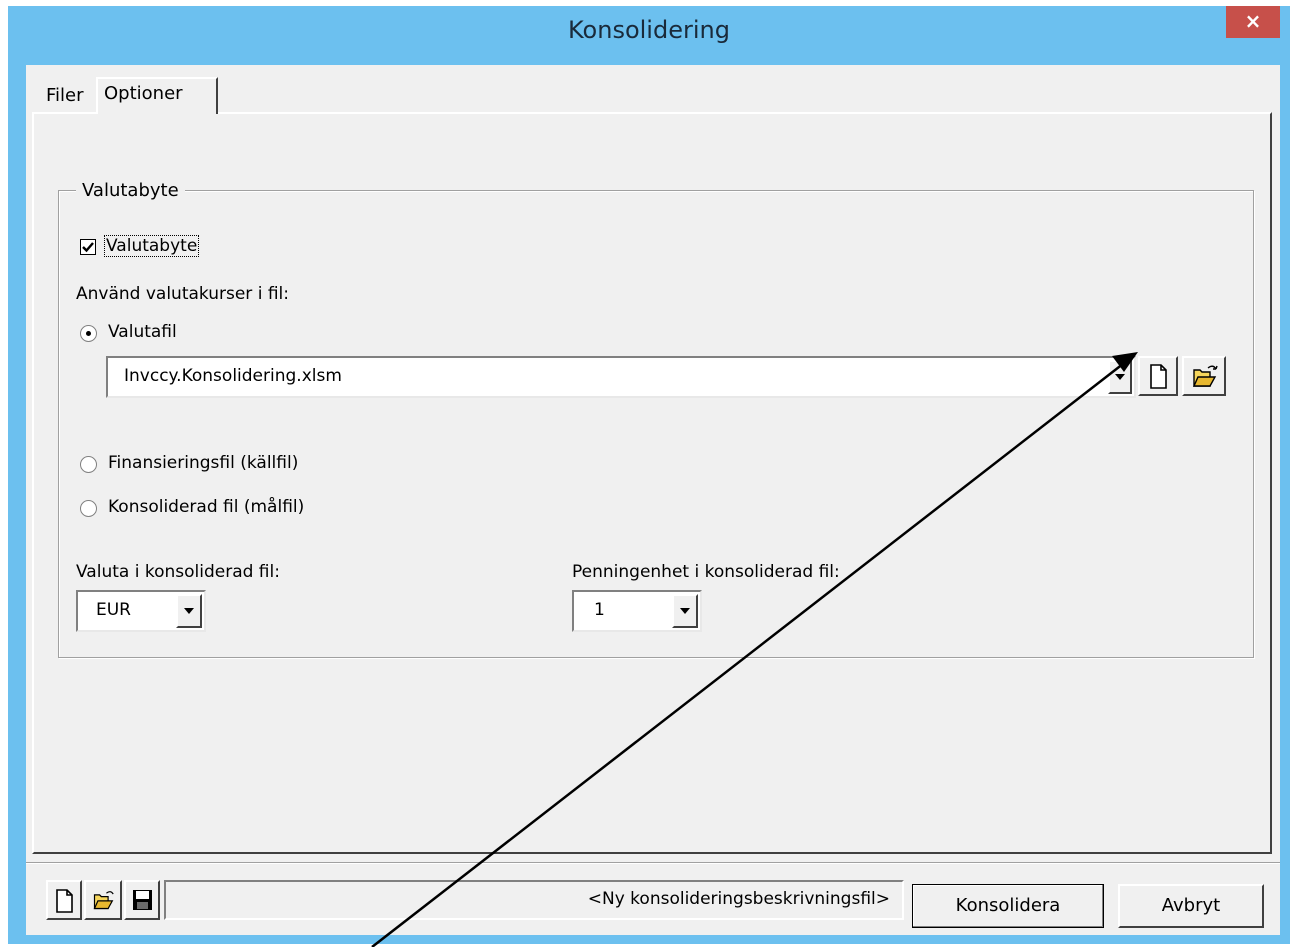  Describe the element at coordinates (157, 95) in the screenshot. I see `tab-optioner: Optioner` at that location.